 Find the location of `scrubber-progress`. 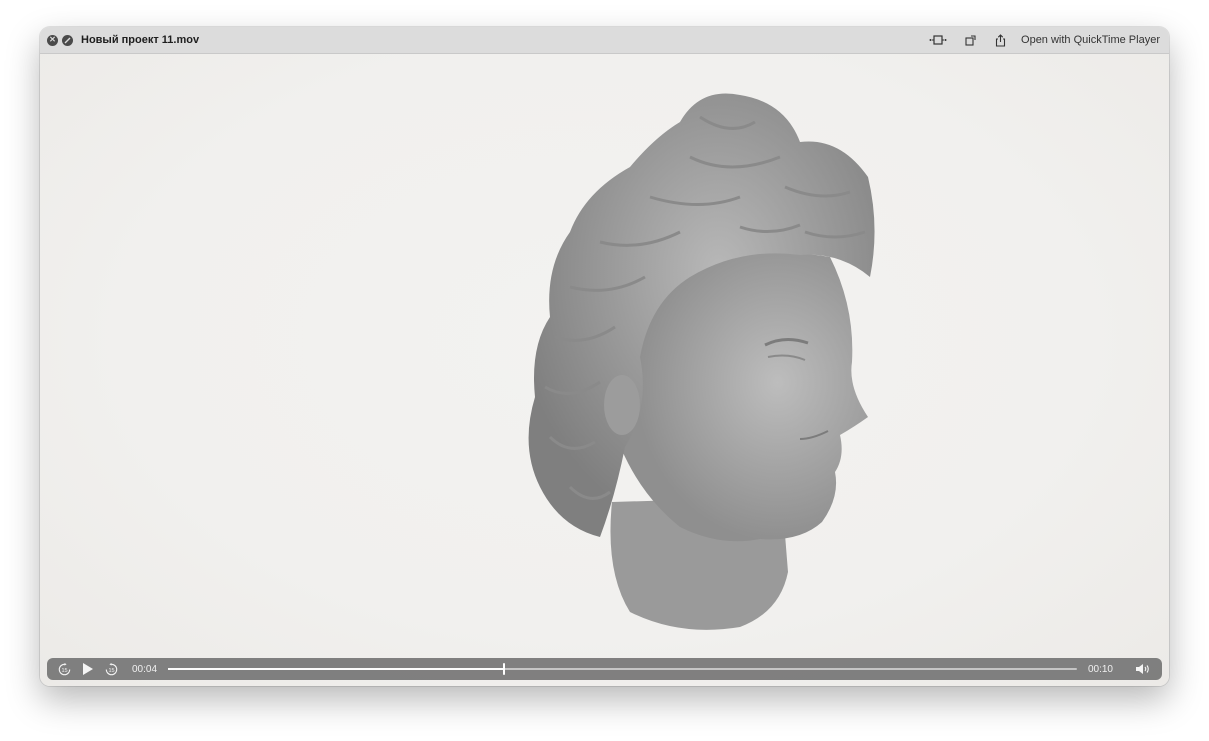

scrubber-progress is located at coordinates (336, 669).